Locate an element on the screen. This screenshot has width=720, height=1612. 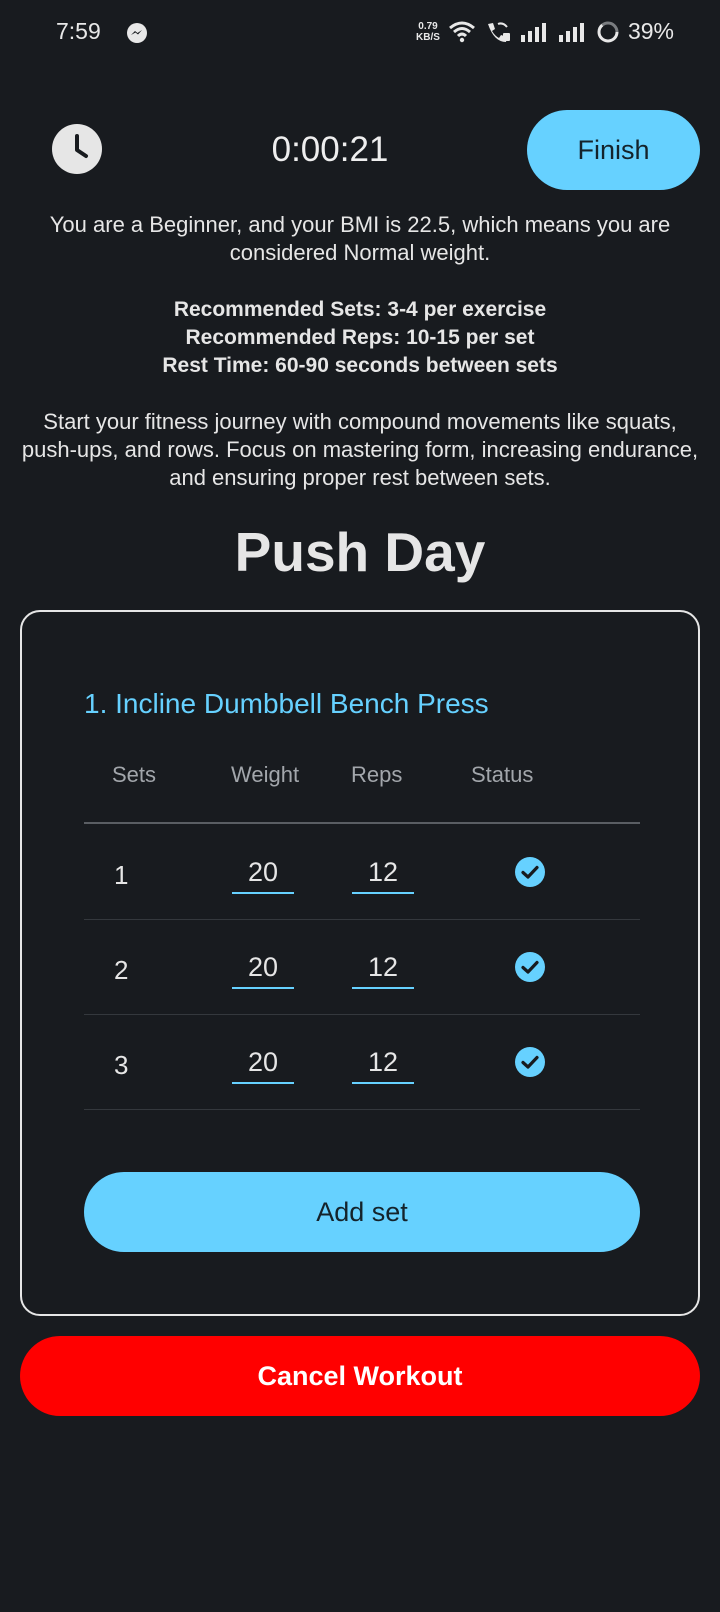
exercise-name: 1. Incline Dumbbell Bench Press is located at coordinates (286, 704).